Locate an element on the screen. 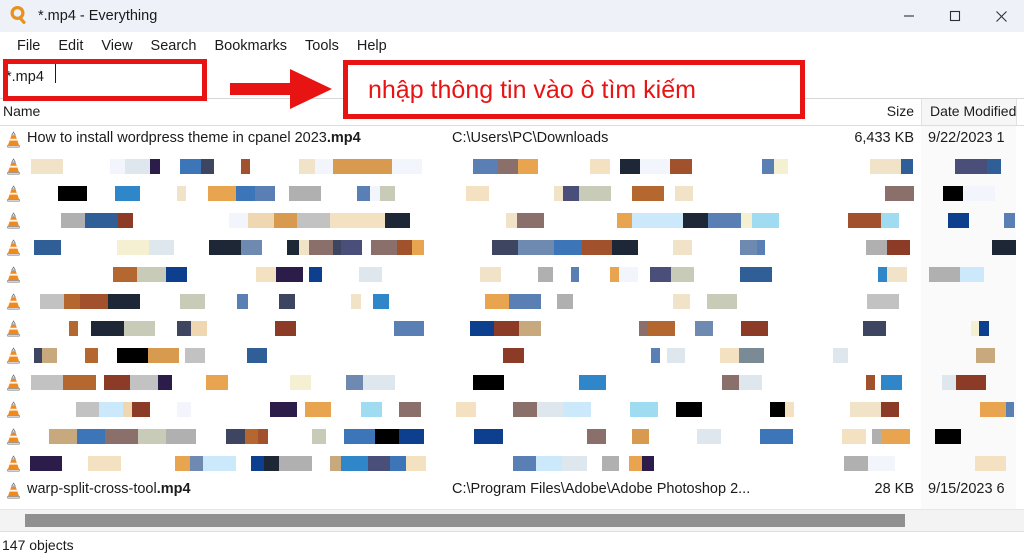  file-size-cell: 28 KB is located at coordinates (894, 489).